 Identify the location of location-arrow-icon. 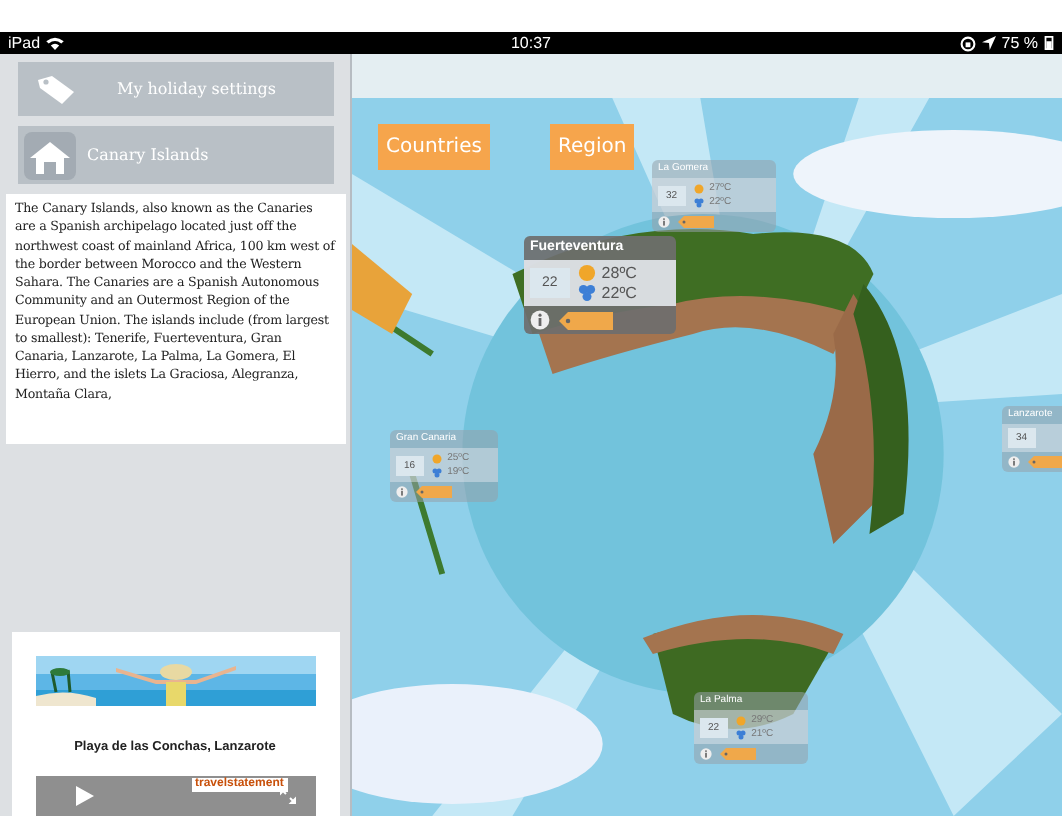
(988, 43).